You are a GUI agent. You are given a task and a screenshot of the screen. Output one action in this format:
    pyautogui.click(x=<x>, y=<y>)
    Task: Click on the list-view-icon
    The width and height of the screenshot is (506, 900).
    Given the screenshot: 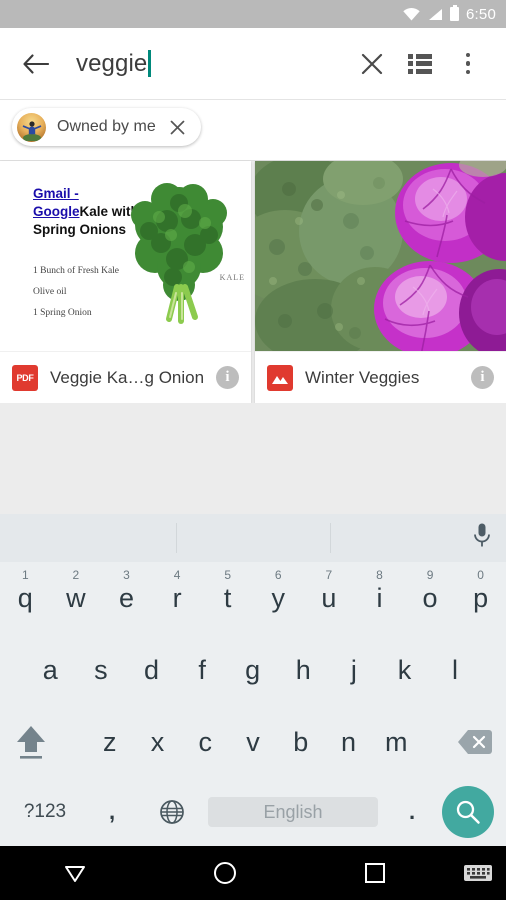 What is the action you would take?
    pyautogui.click(x=420, y=63)
    